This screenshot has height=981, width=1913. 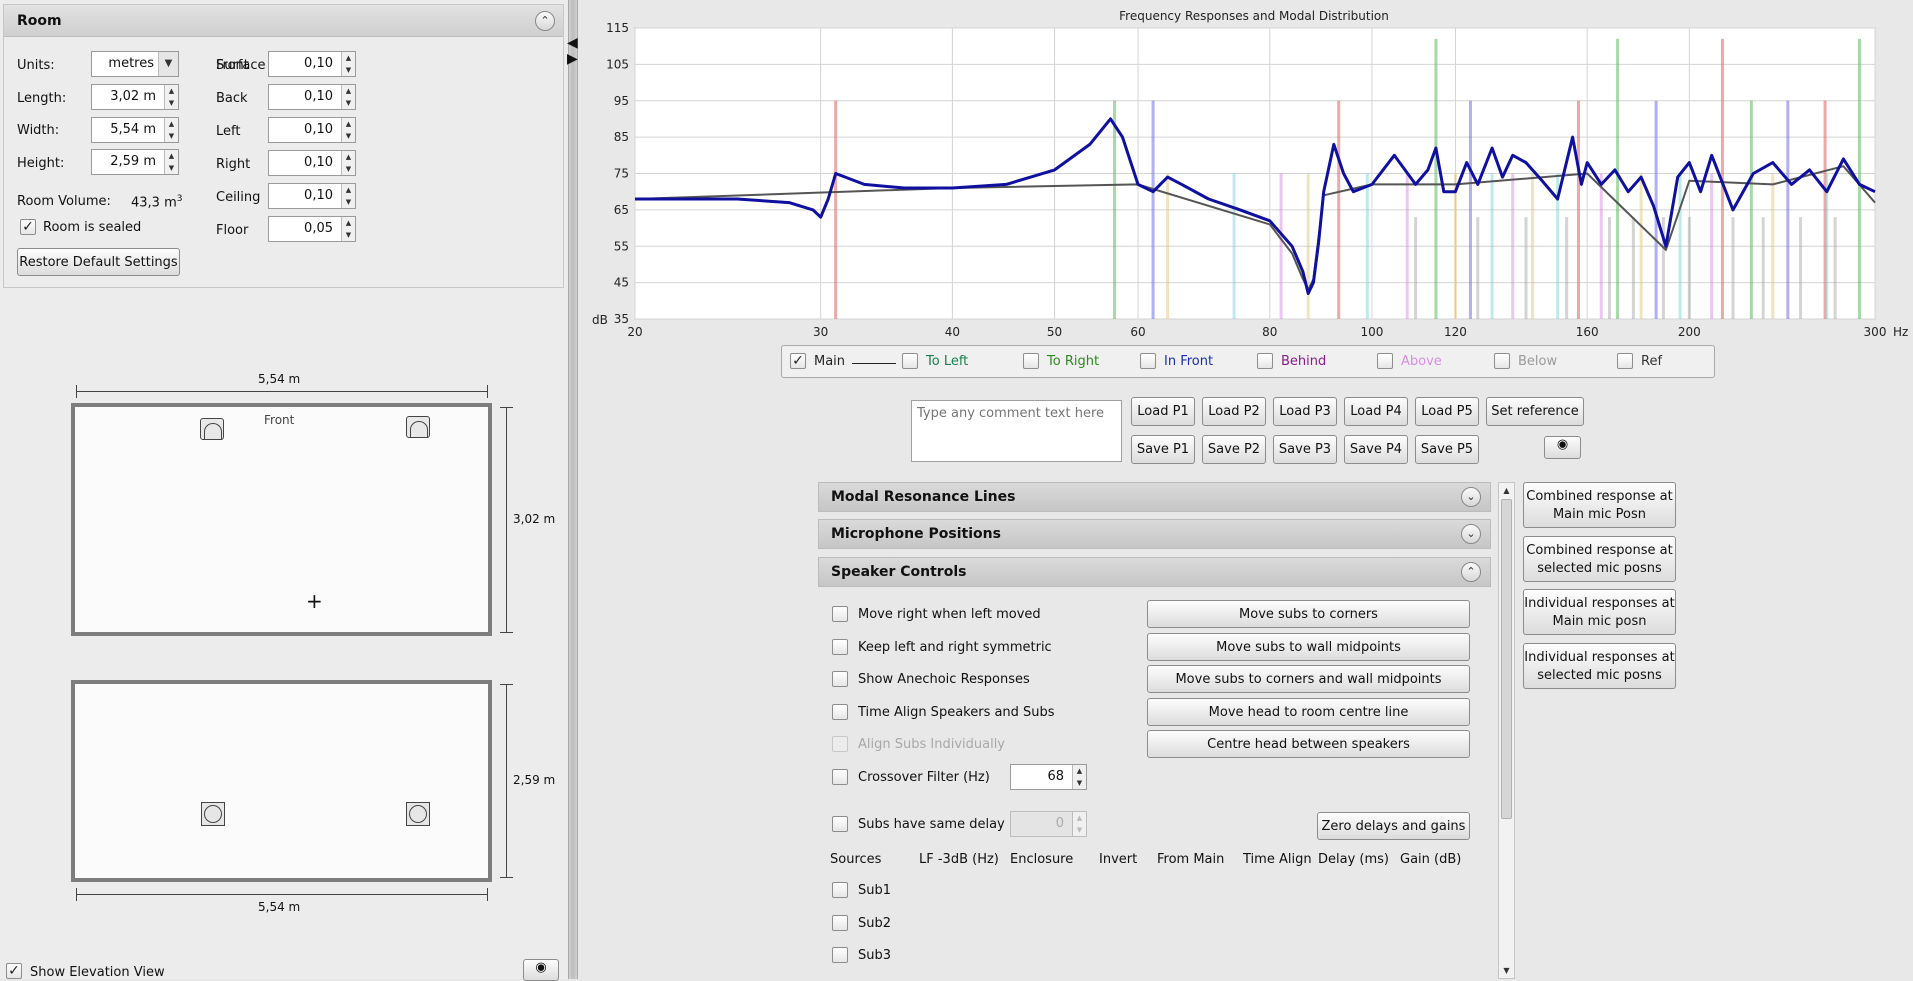 I want to click on modal-resonance-section-header: Modal Resonance Lines, so click(x=1154, y=497).